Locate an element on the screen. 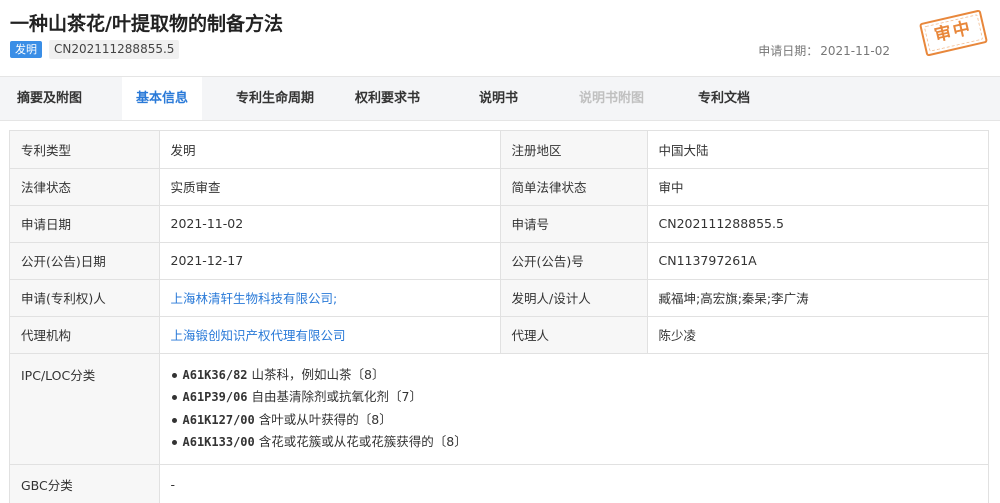 This screenshot has width=1000, height=503. table-row: 法律状态 实质审查 简单法律状态 审中 is located at coordinates (499, 187).